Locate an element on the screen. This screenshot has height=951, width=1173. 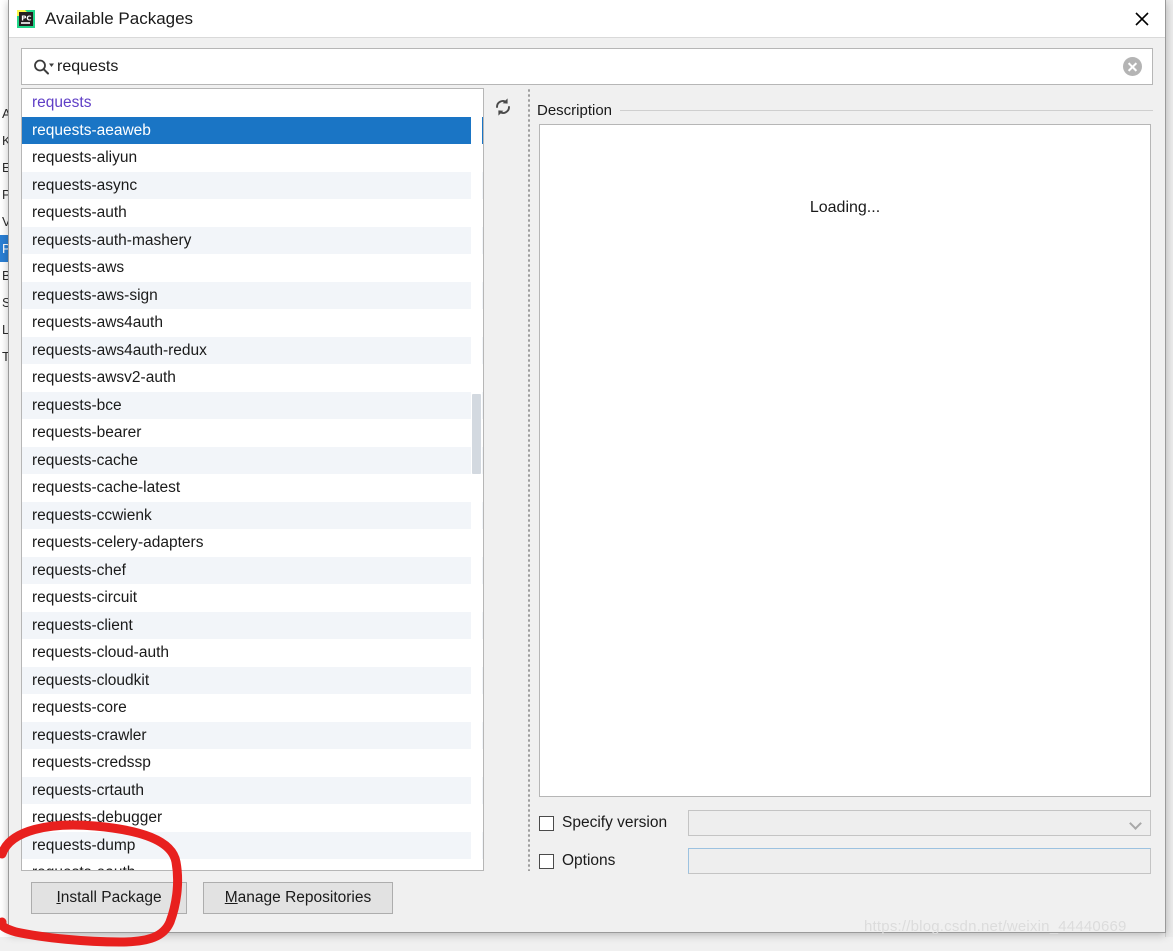
list-item: requests-cloud-auth is located at coordinates (252, 653).